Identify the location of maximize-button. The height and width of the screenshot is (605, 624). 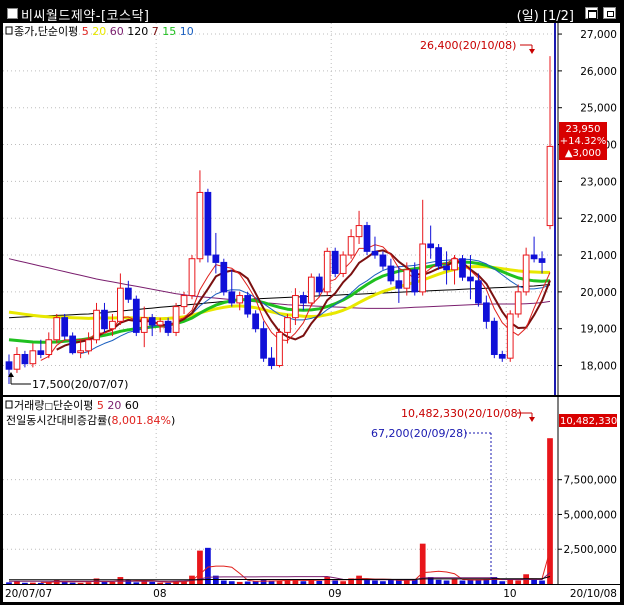
(609, 13).